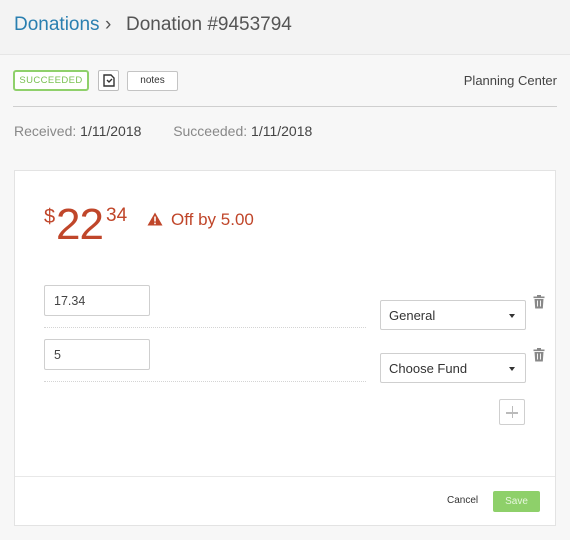 Image resolution: width=570 pixels, height=540 pixels. What do you see at coordinates (155, 219) in the screenshot?
I see `warning-triangle-icon` at bounding box center [155, 219].